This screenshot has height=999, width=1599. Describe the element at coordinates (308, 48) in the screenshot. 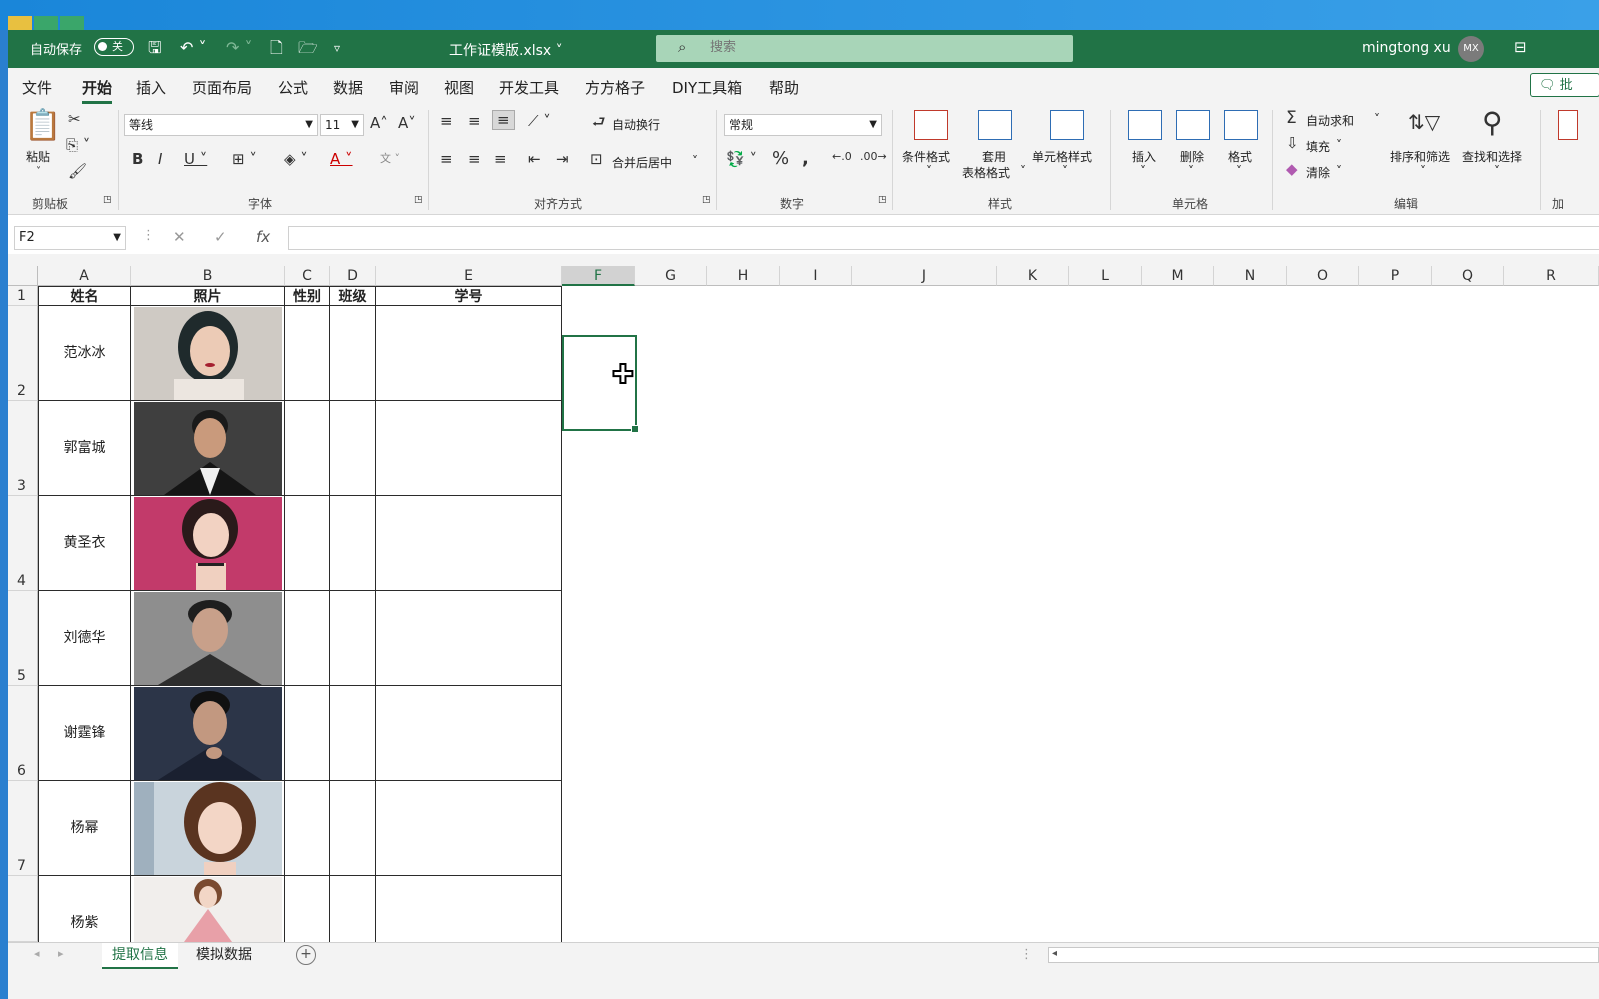

I see `open-folder-icon: 🗁` at that location.